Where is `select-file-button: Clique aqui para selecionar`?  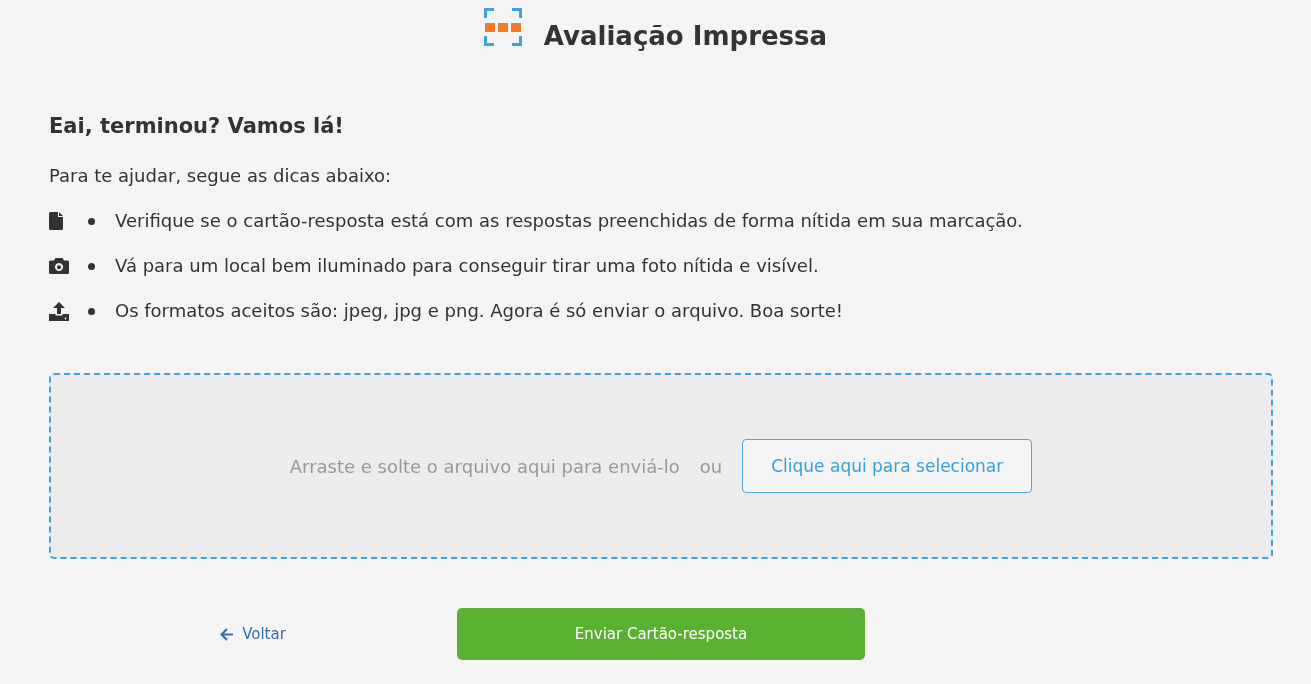 select-file-button: Clique aqui para selecionar is located at coordinates (887, 466).